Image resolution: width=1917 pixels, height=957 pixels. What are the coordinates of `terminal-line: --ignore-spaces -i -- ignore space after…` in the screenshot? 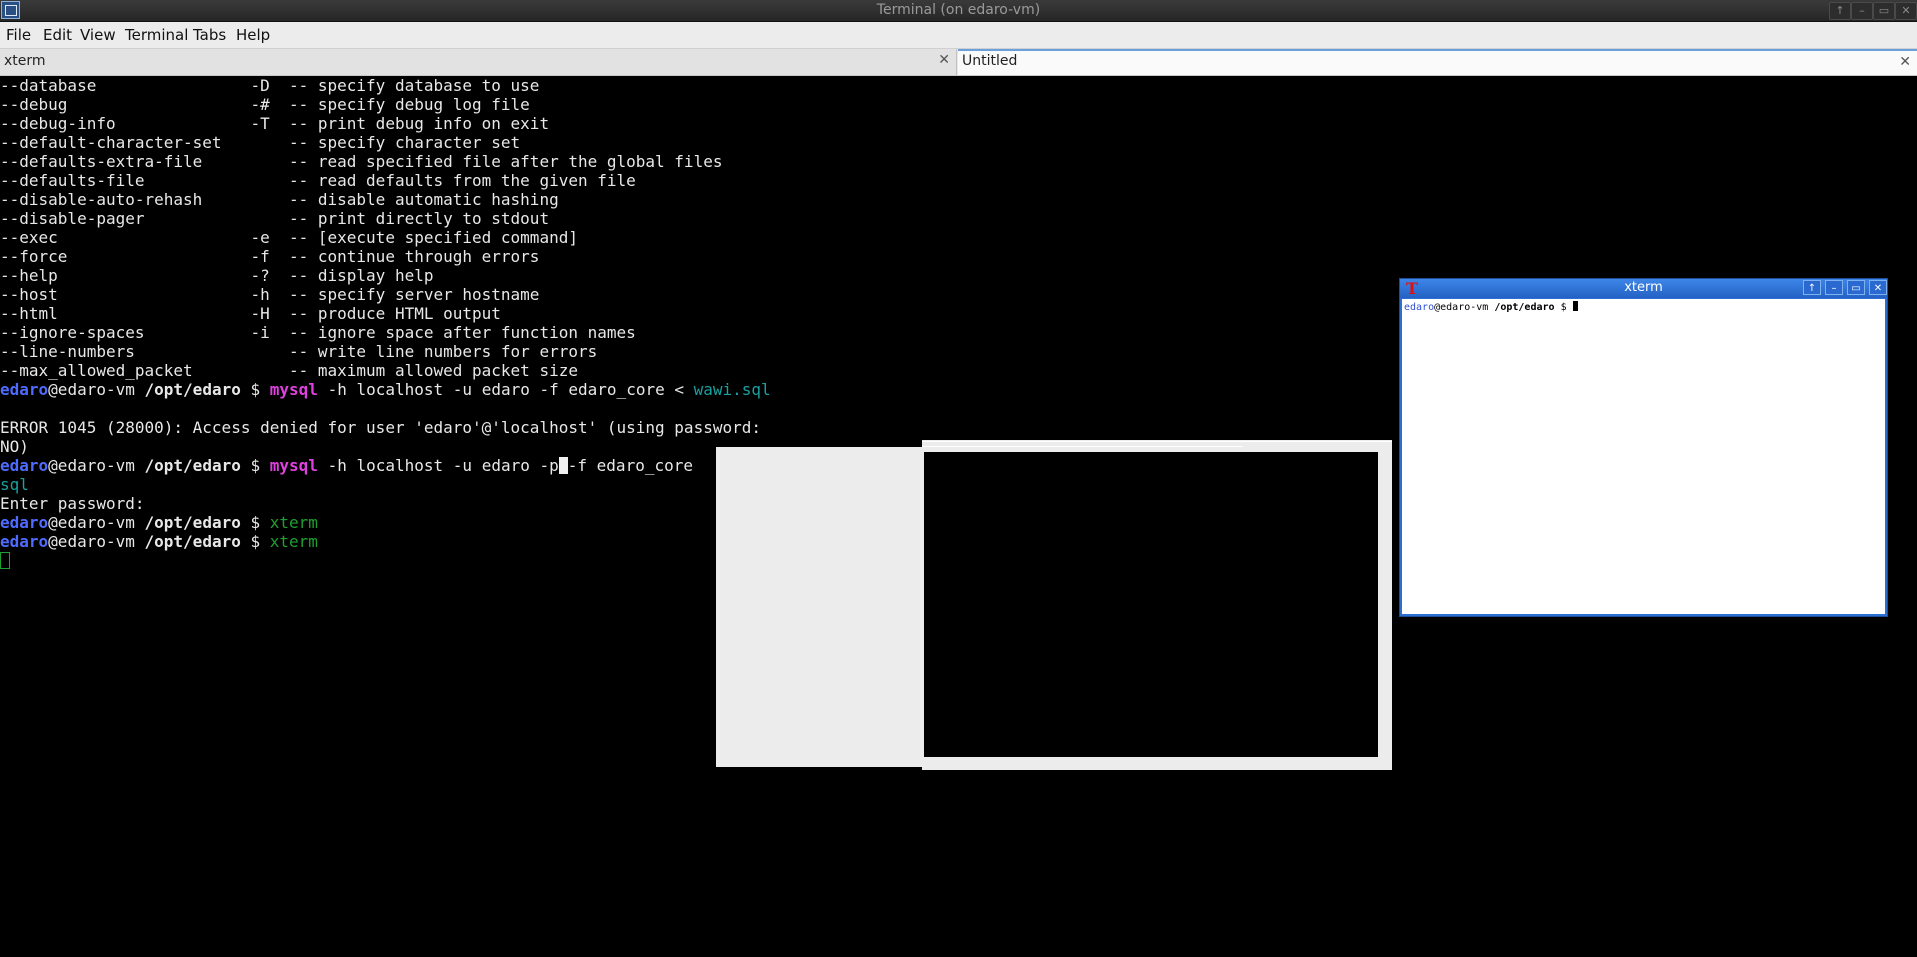 It's located at (318, 332).